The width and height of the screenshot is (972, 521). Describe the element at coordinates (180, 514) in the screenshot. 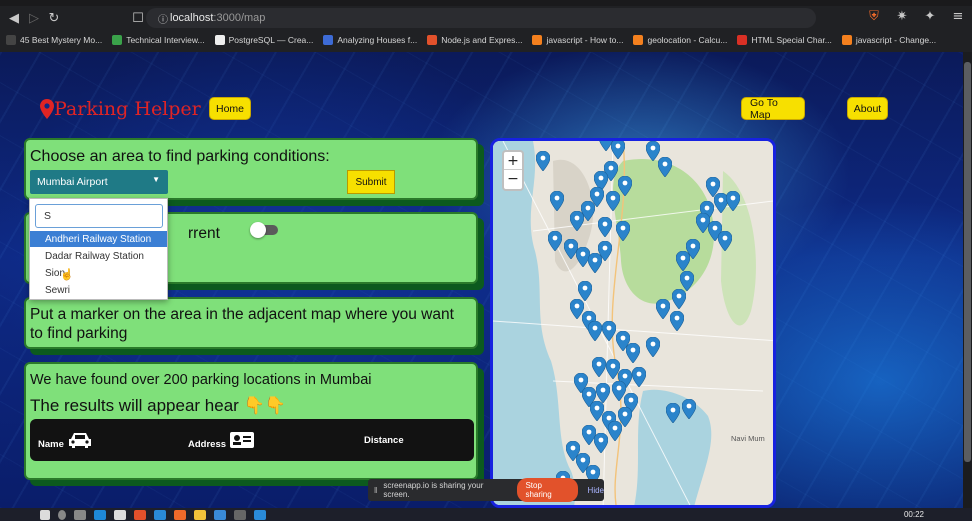

I see `brave-icon` at that location.